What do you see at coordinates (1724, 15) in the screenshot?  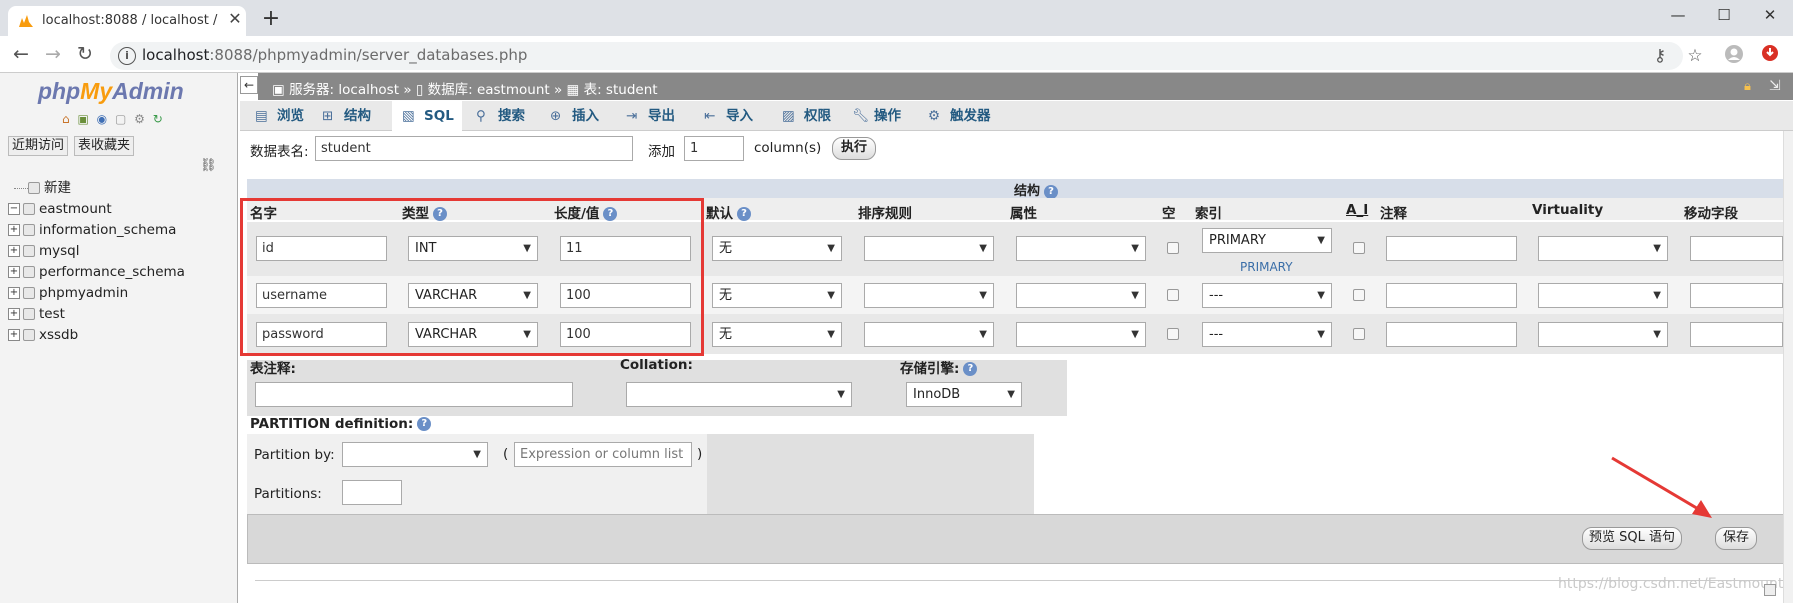 I see `maximize-icon: ☐` at bounding box center [1724, 15].